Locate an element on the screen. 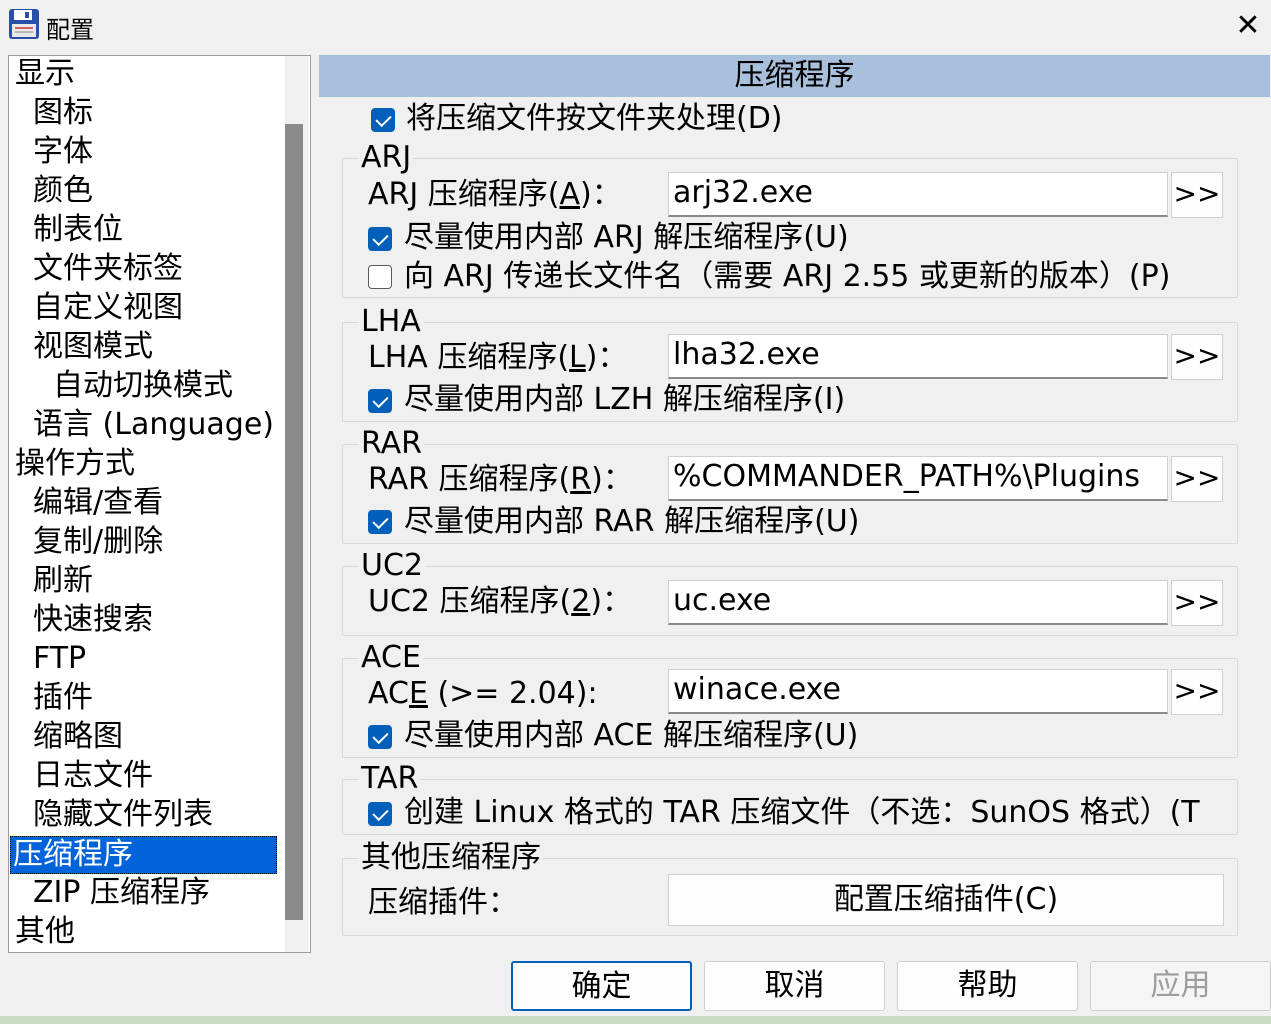  tree-item: 文件夹标签 is located at coordinates (108, 269).